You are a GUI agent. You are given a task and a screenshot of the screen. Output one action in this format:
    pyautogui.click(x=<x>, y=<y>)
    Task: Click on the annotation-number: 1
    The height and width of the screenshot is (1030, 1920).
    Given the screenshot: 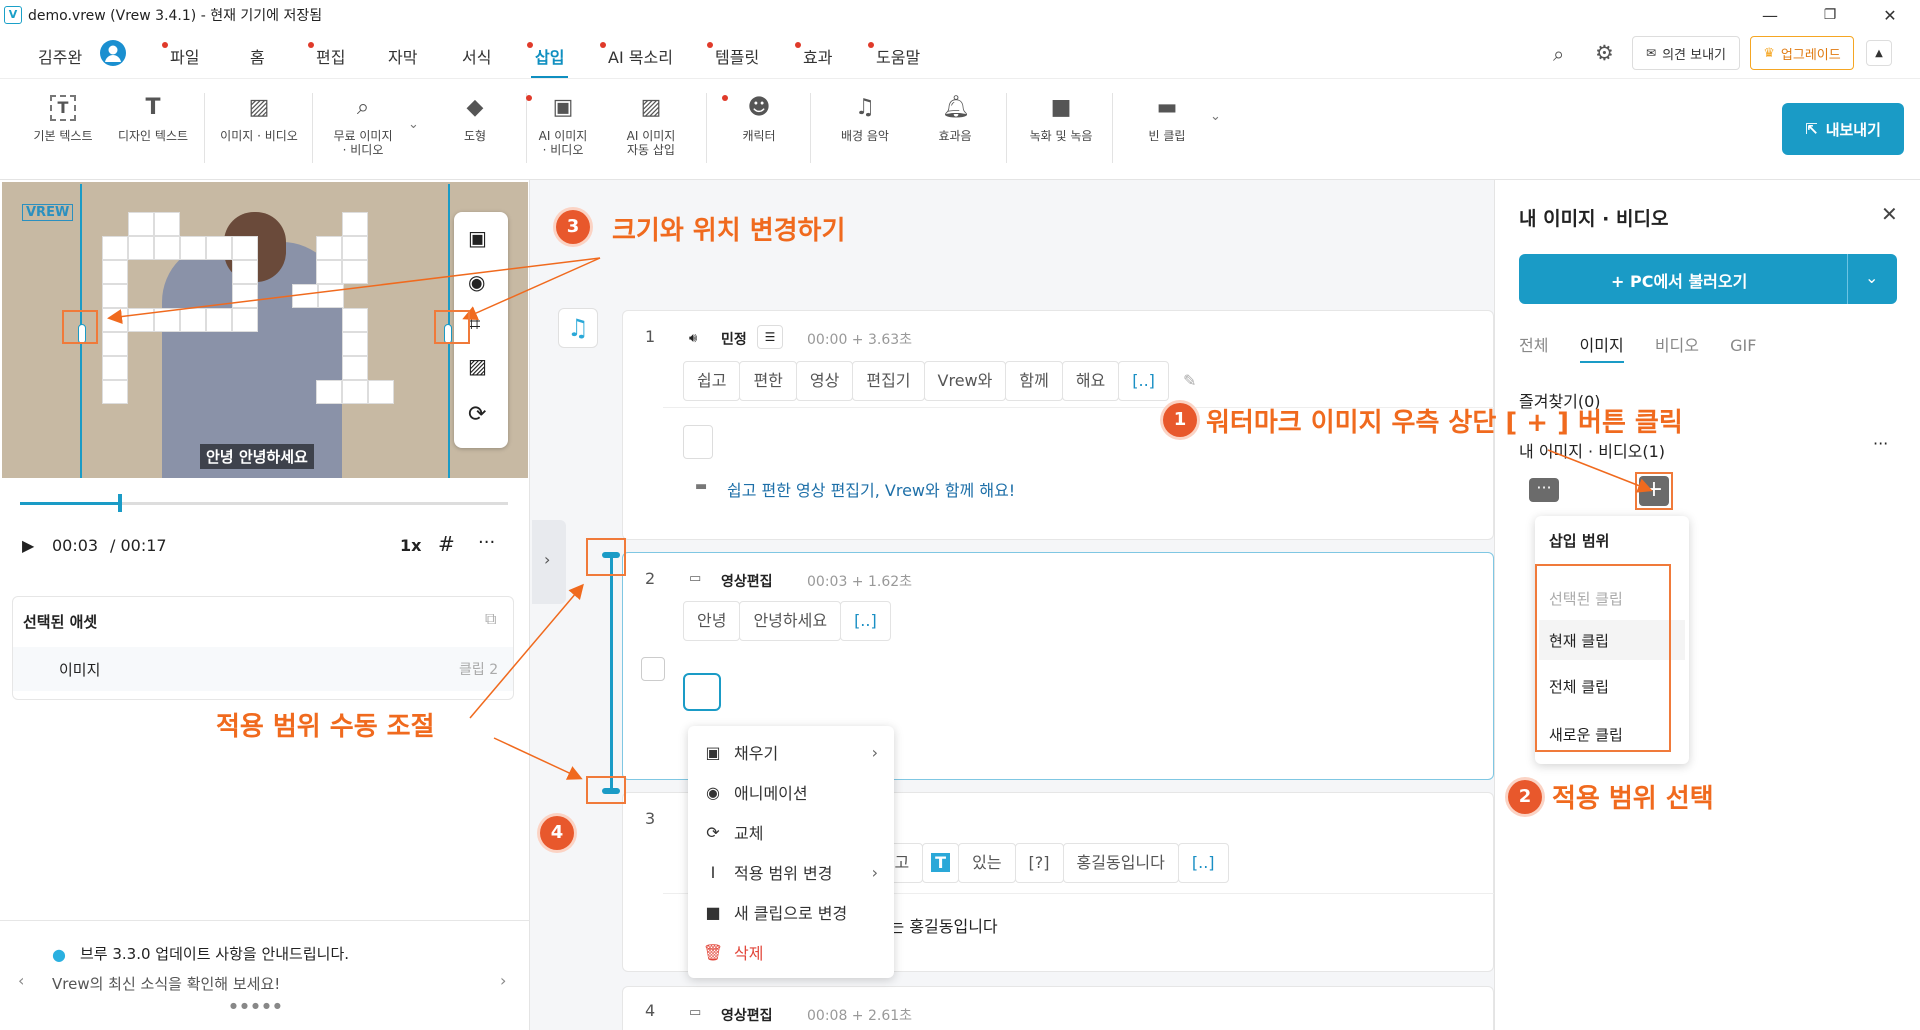 What is the action you would take?
    pyautogui.click(x=1180, y=420)
    